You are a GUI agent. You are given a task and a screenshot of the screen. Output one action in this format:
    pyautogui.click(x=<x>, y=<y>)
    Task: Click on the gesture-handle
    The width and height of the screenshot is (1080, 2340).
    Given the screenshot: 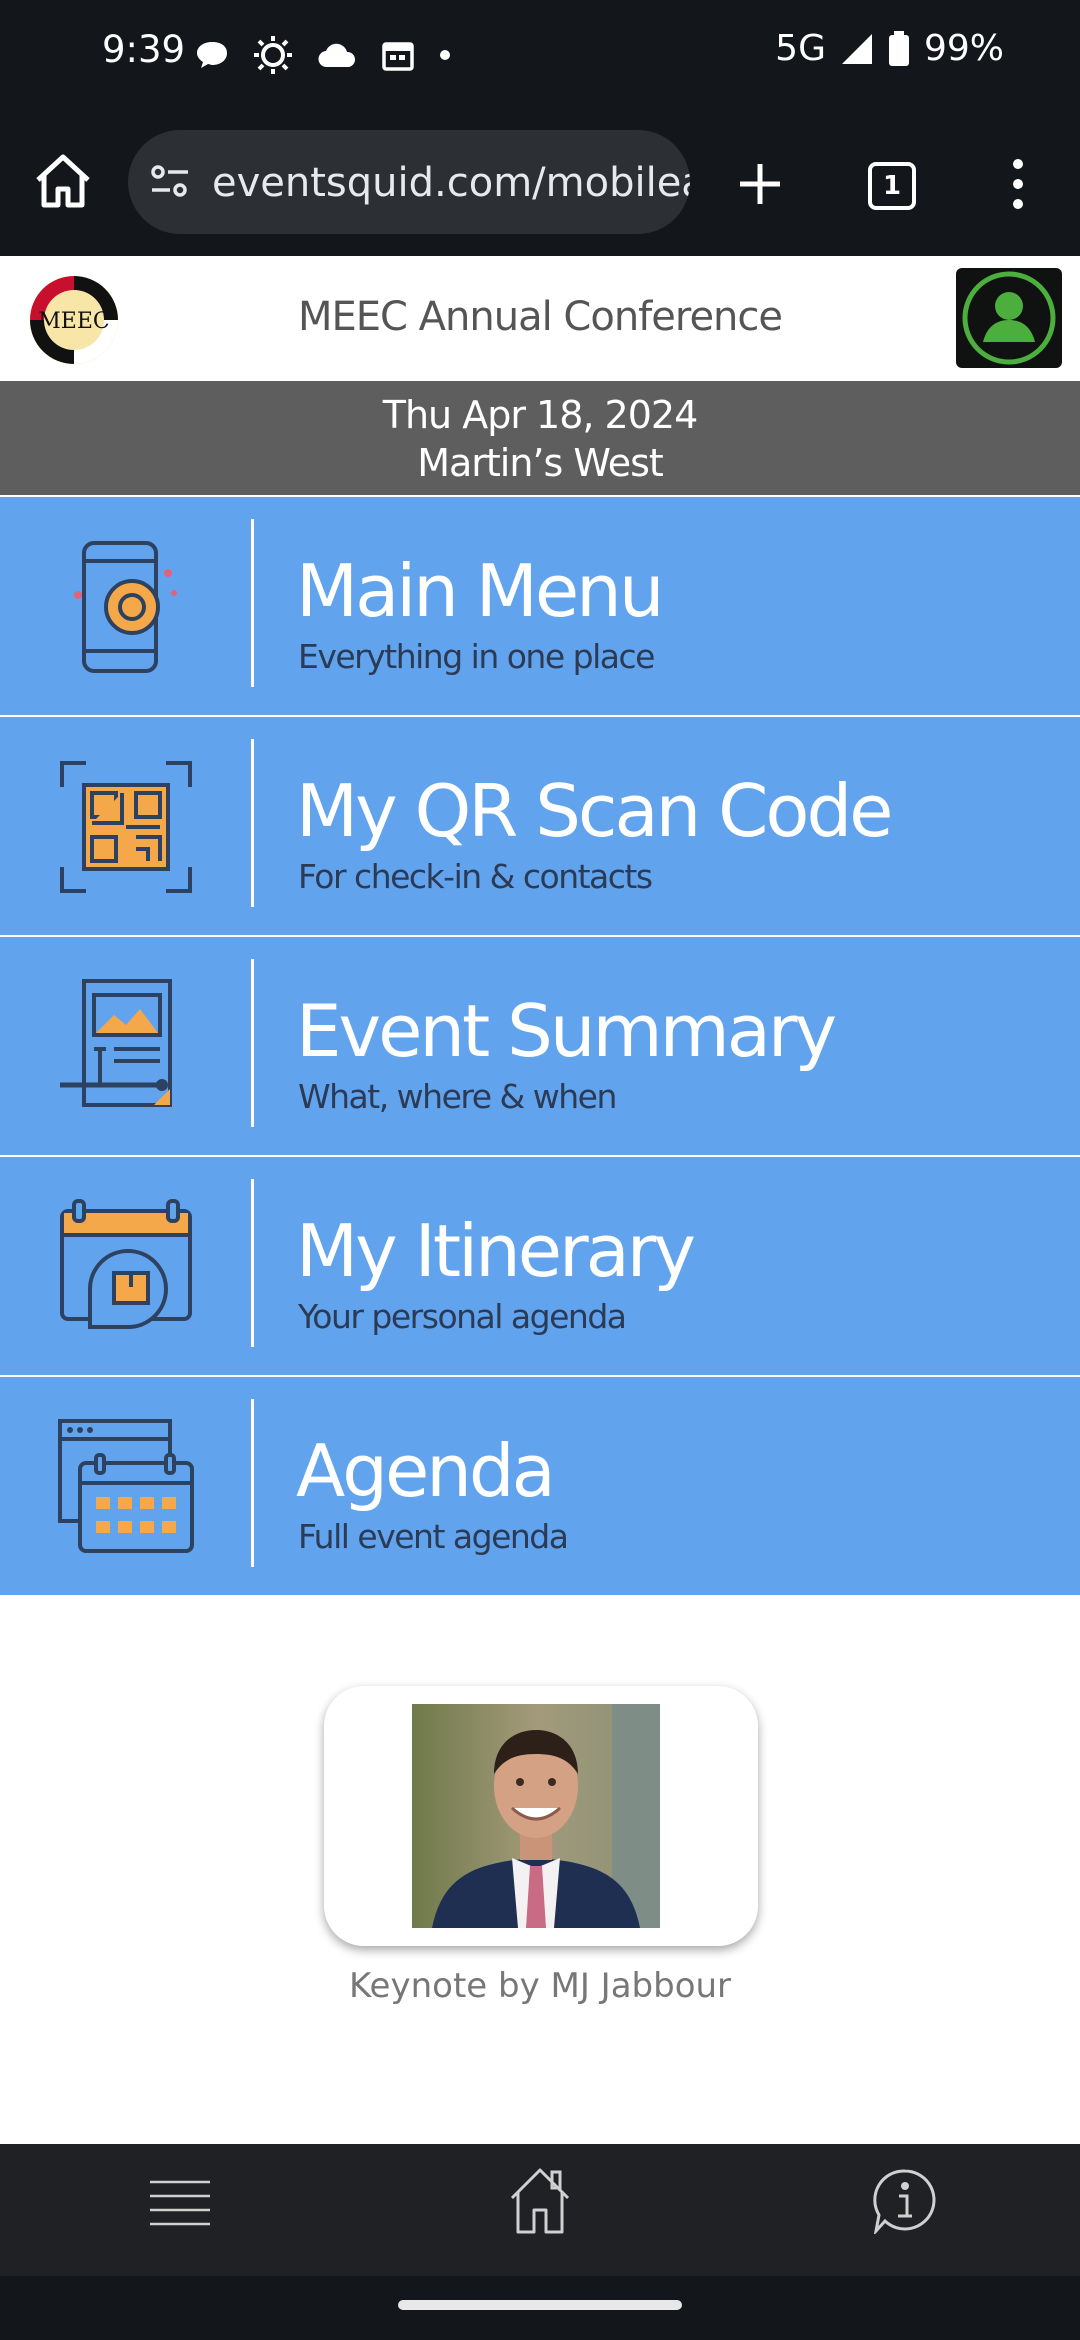 What is the action you would take?
    pyautogui.click(x=540, y=2305)
    